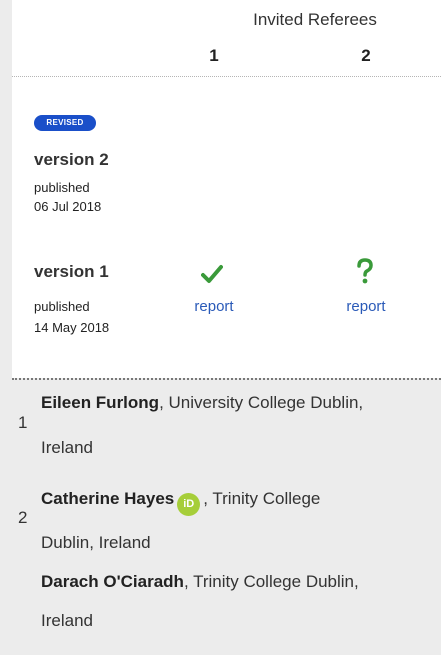  Describe the element at coordinates (366, 306) in the screenshot. I see `referee-2-report-link: report` at that location.